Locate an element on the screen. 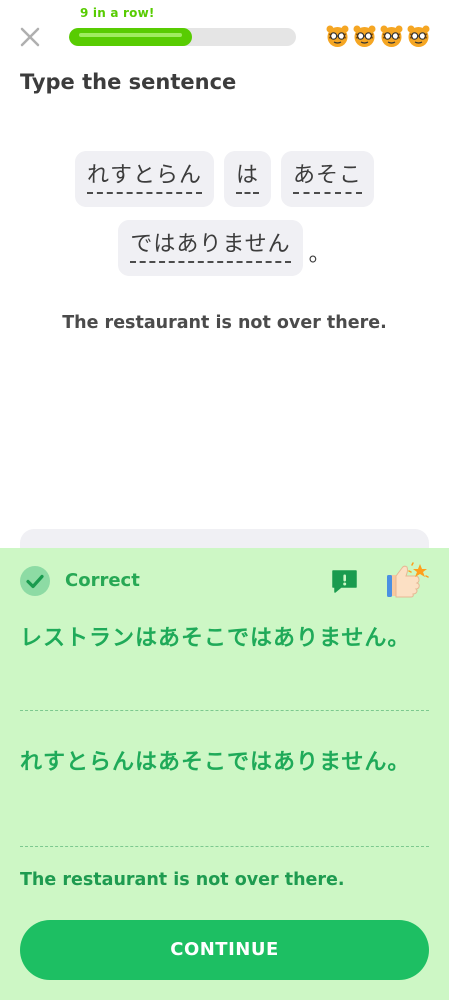 Image resolution: width=449 pixels, height=1000 pixels. sentence-row: れすとらん は あそこ is located at coordinates (224, 179).